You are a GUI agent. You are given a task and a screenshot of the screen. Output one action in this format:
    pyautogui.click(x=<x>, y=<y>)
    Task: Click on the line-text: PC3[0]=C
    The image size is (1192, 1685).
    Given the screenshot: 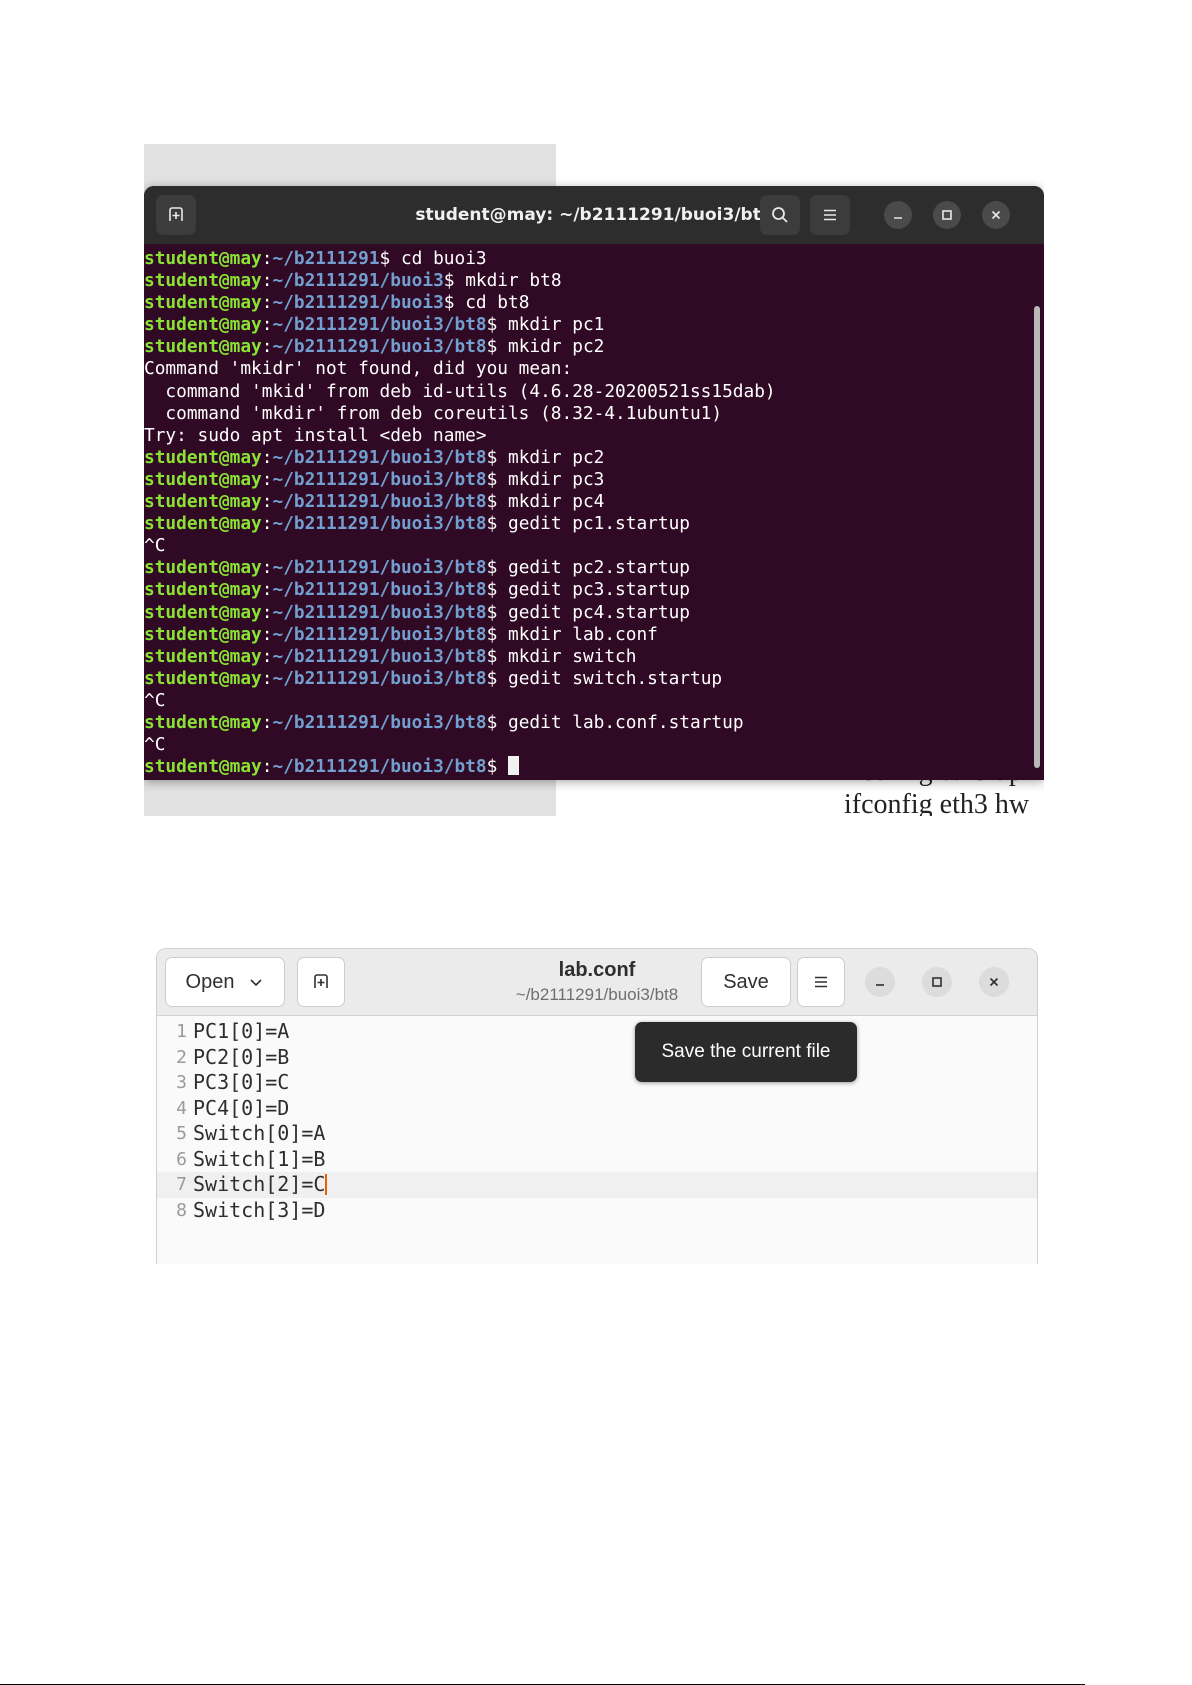 What is the action you would take?
    pyautogui.click(x=241, y=1082)
    